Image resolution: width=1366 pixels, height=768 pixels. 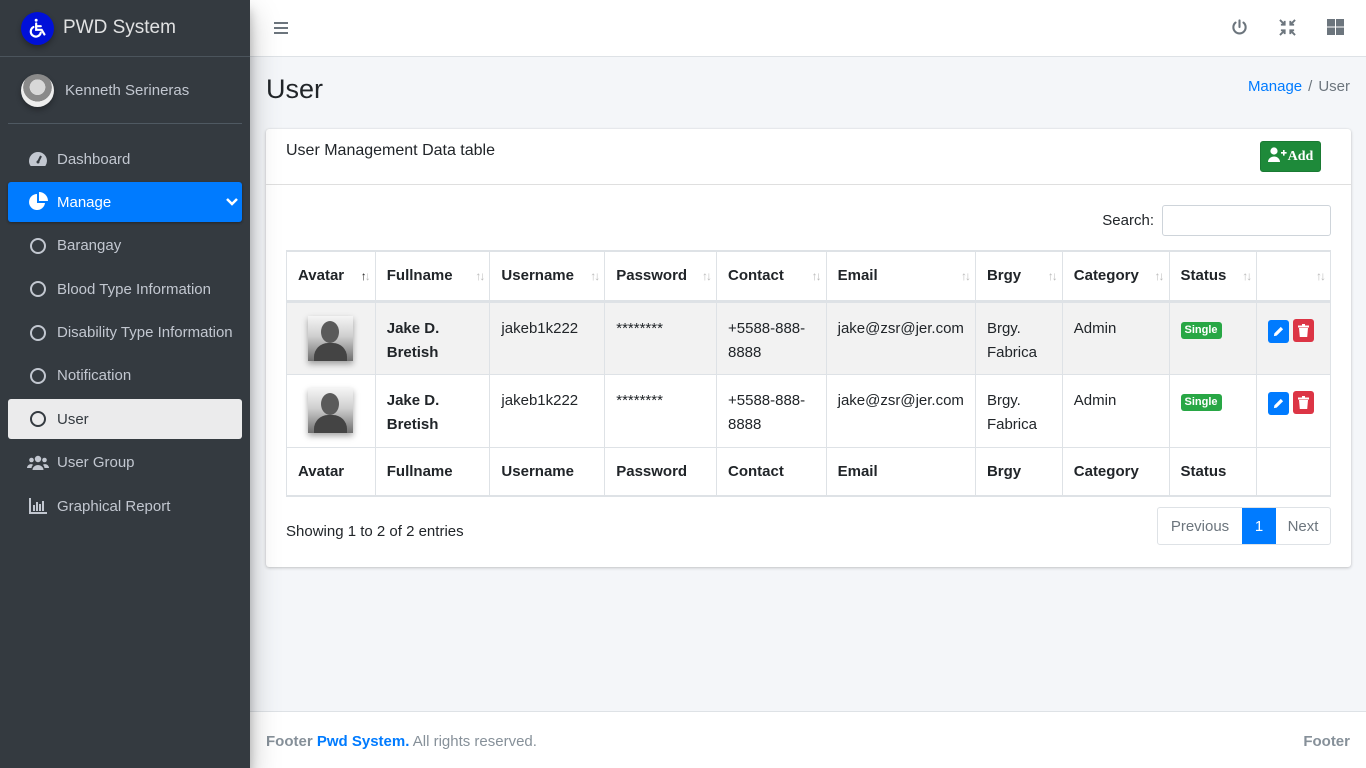 I want to click on sidebar-item-user: User, so click(x=125, y=419).